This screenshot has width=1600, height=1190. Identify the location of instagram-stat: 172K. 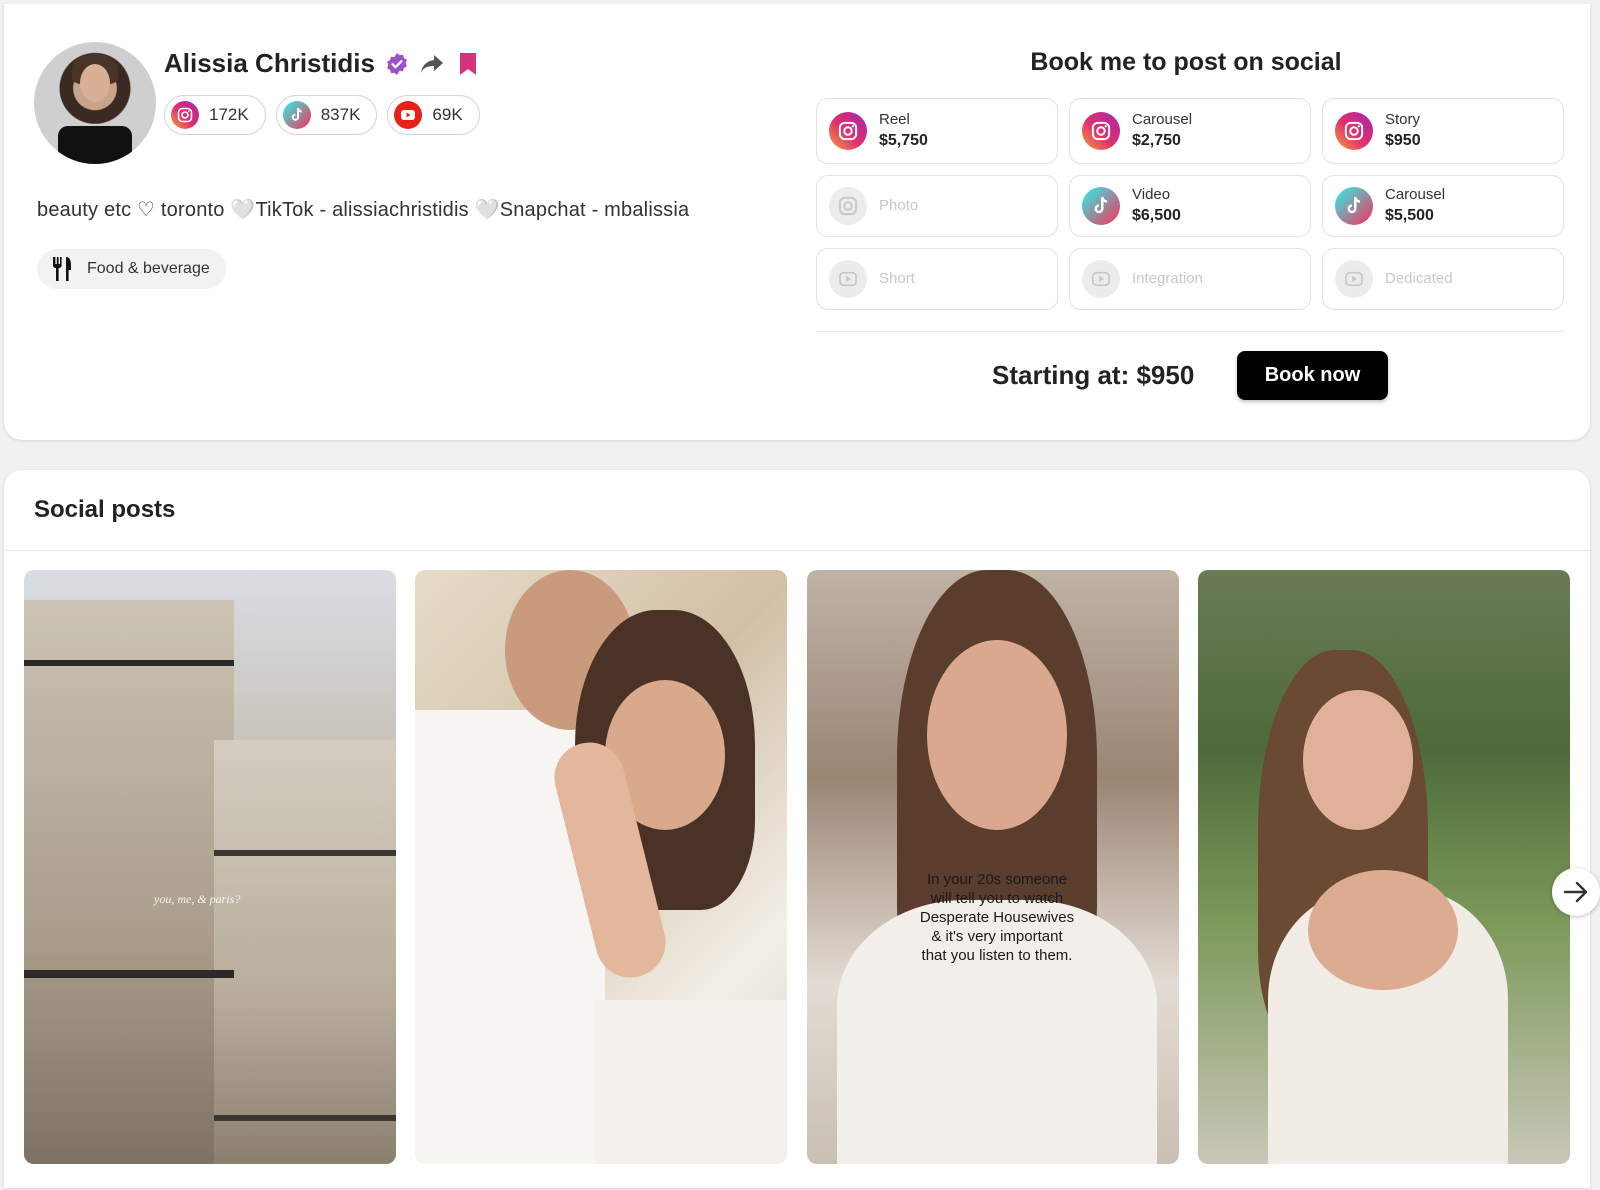
(215, 115).